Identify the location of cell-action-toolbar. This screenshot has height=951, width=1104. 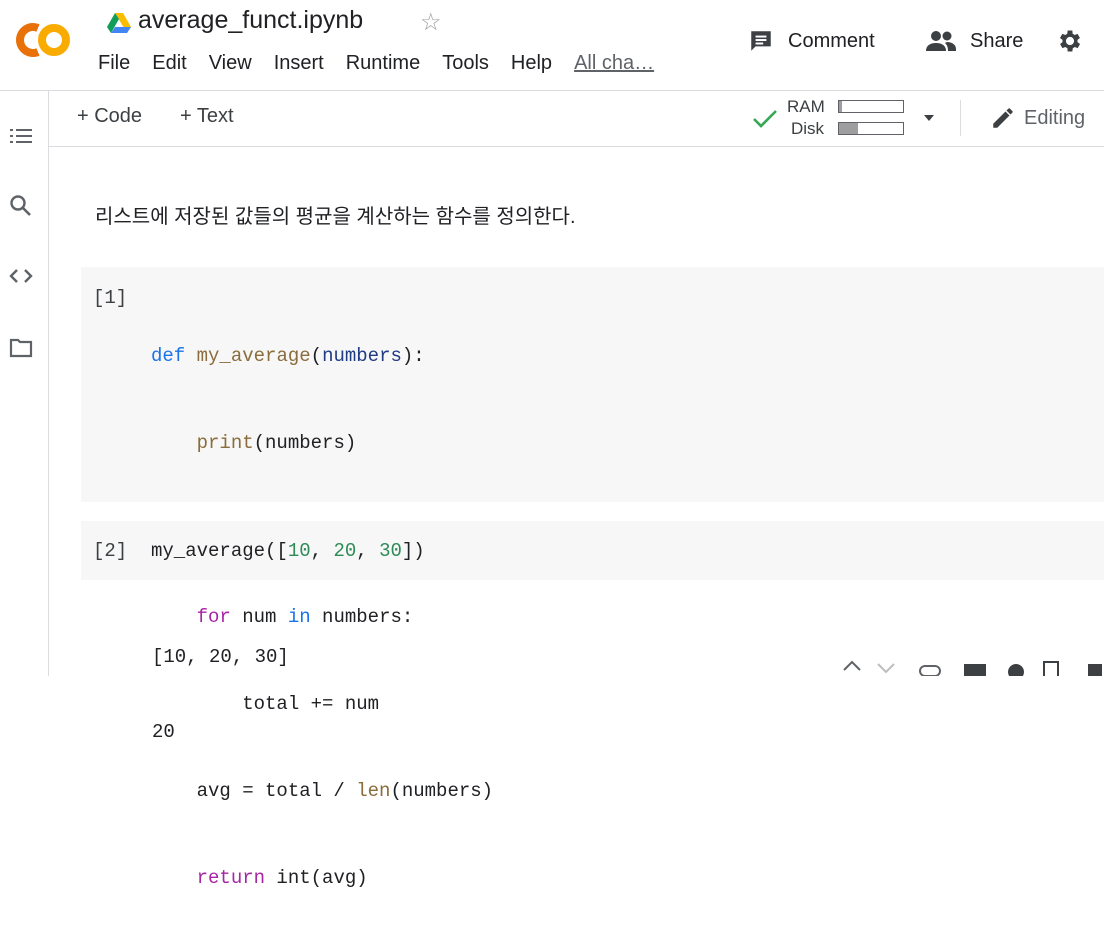
(967, 667).